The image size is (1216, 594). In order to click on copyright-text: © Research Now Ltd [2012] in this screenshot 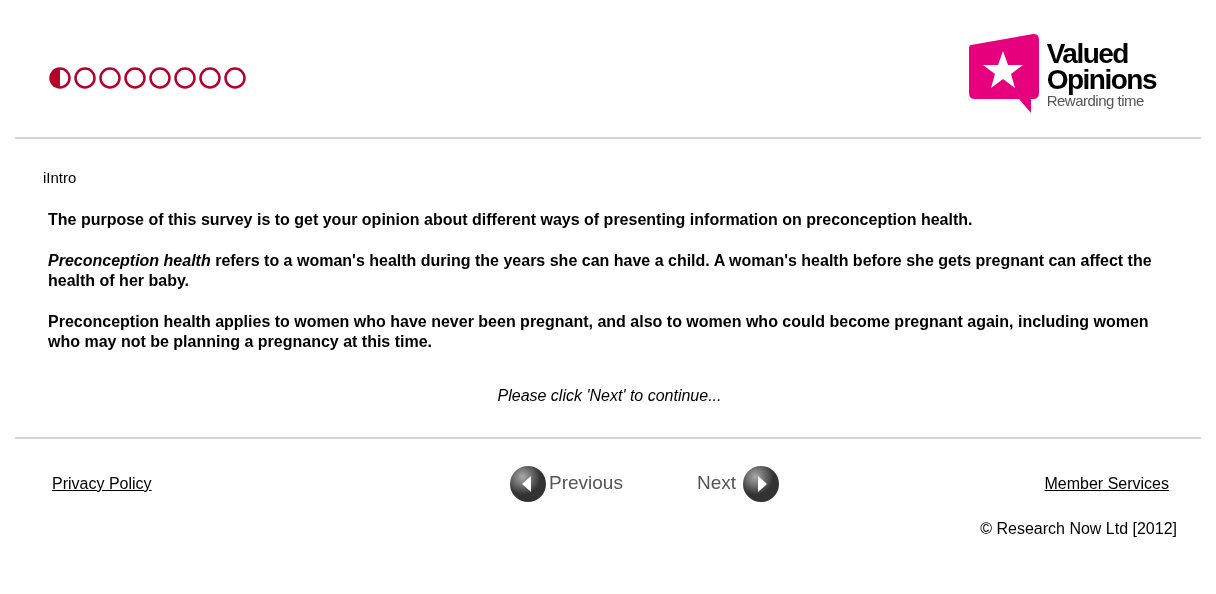, I will do `click(1078, 528)`.